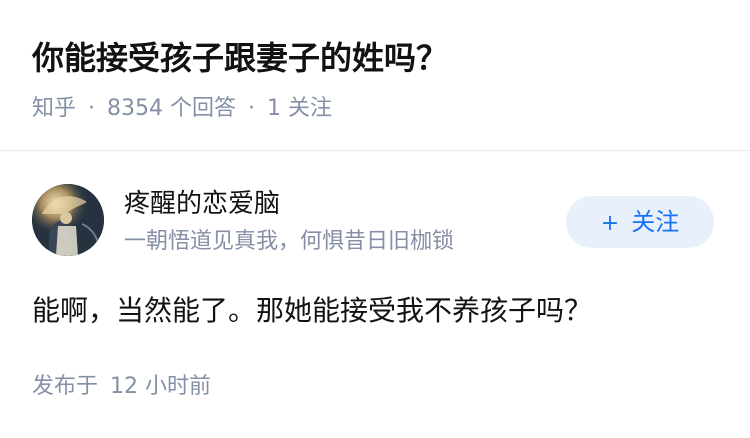  I want to click on question-title: 你能接受孩子跟妻子的姓吗？, so click(240, 58).